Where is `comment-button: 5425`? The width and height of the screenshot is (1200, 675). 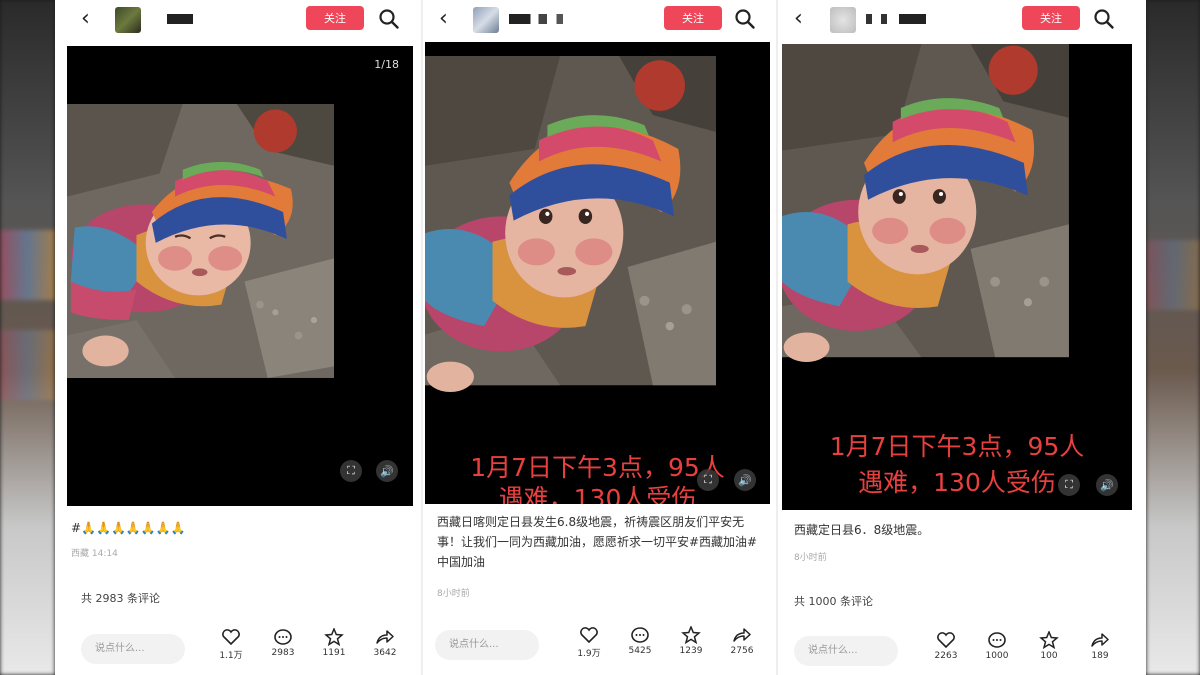 comment-button: 5425 is located at coordinates (640, 641).